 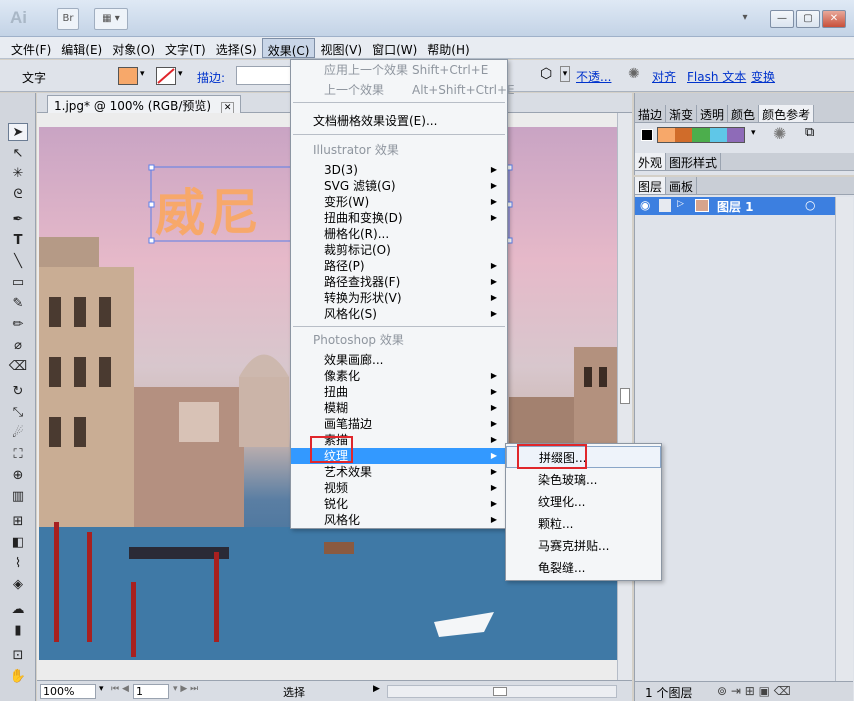 I want to click on watermark-text: 威尼, so click(x=209, y=209).